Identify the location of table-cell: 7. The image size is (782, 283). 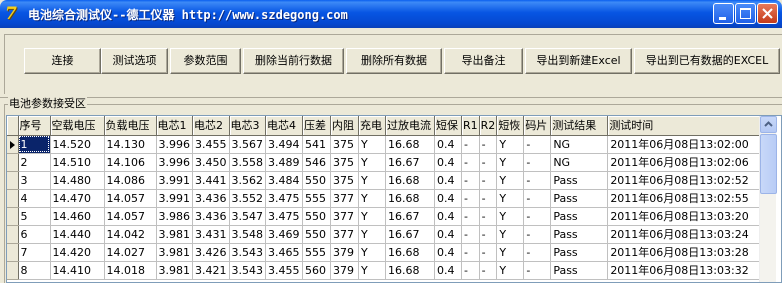
(34, 252).